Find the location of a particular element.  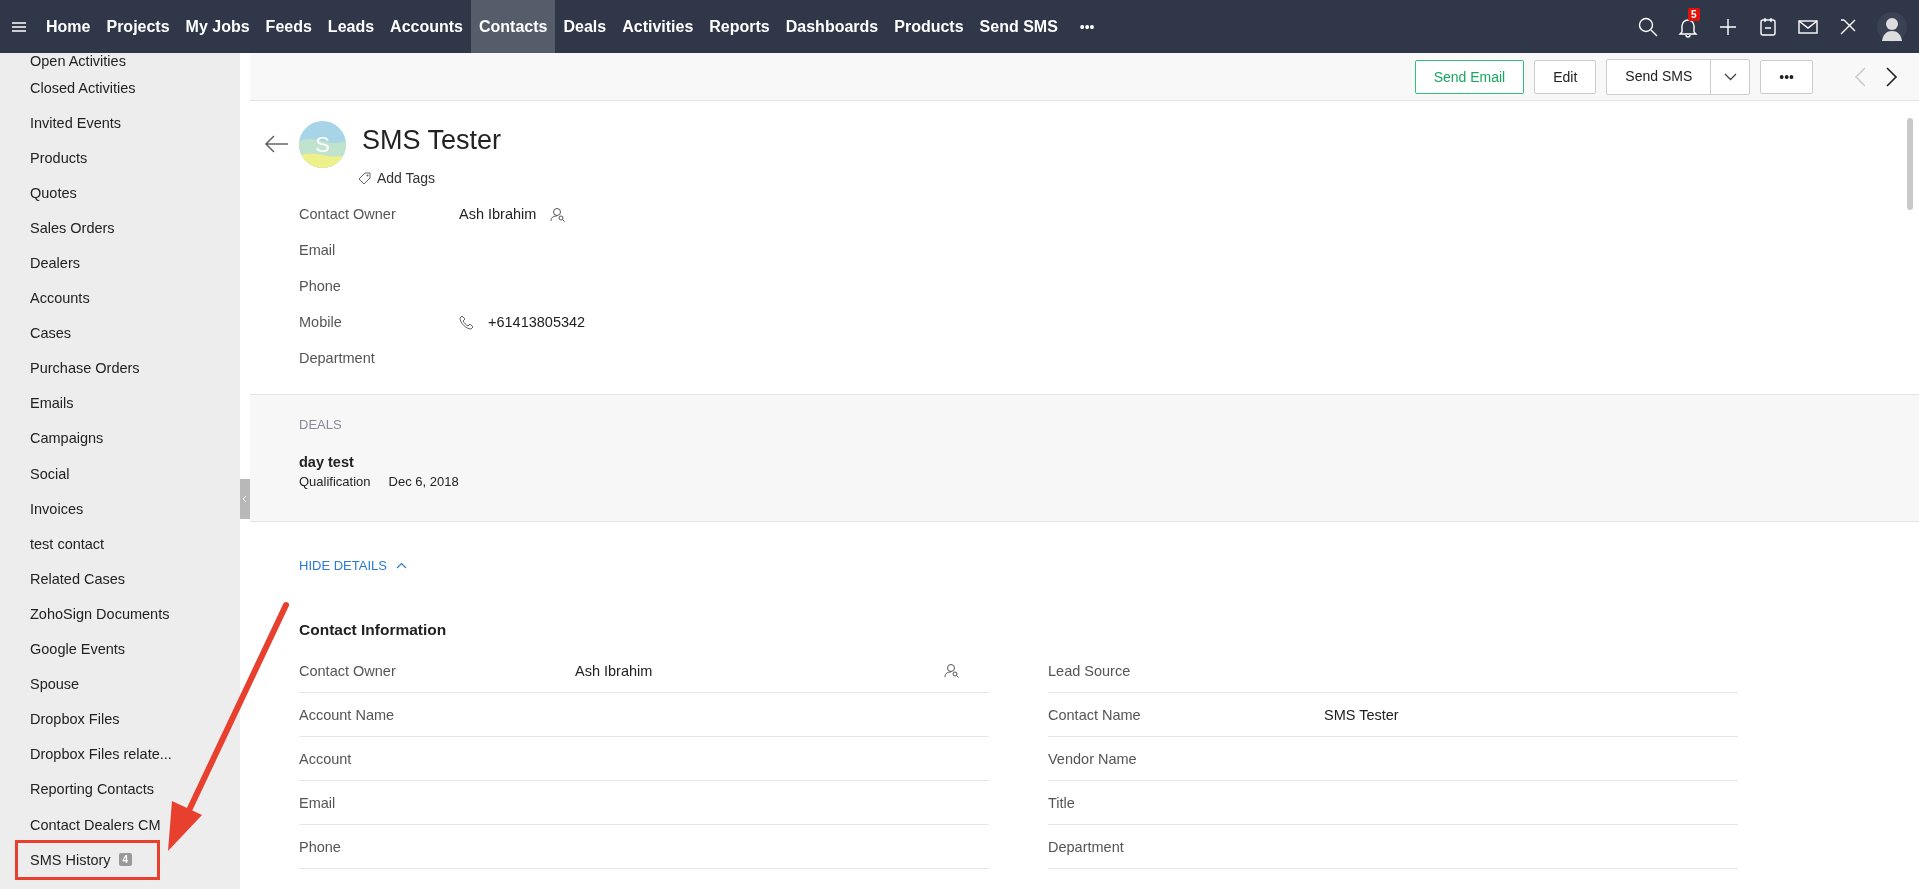

nav-tab: Projects is located at coordinates (138, 26).